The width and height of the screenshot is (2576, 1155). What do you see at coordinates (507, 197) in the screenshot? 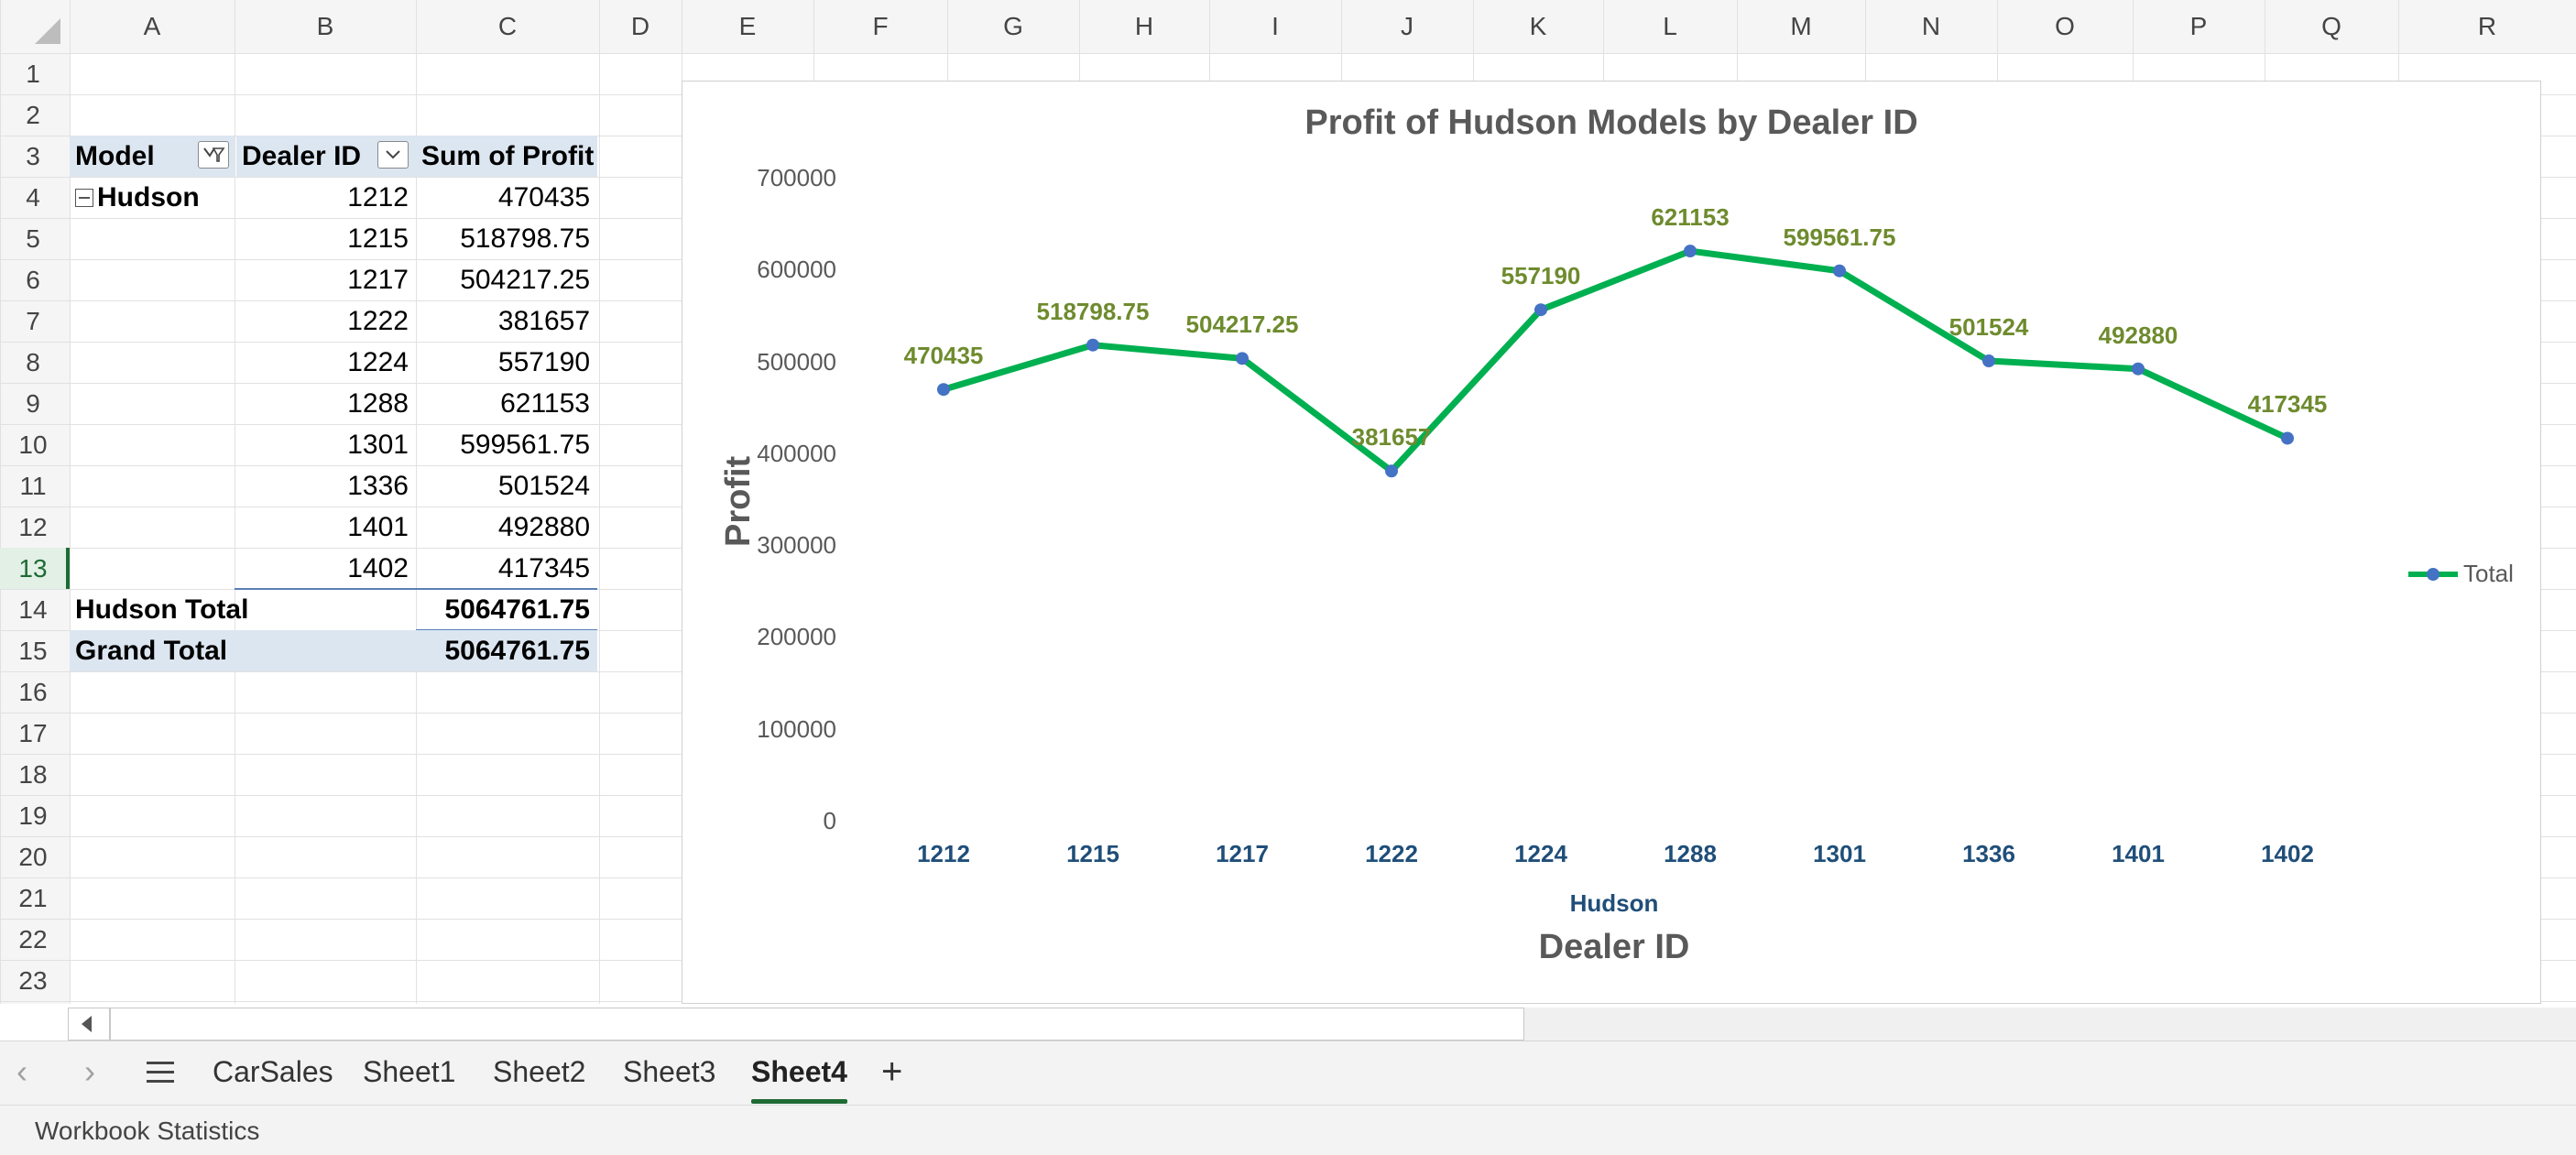
I see `pivot-profit-cell: 470435` at bounding box center [507, 197].